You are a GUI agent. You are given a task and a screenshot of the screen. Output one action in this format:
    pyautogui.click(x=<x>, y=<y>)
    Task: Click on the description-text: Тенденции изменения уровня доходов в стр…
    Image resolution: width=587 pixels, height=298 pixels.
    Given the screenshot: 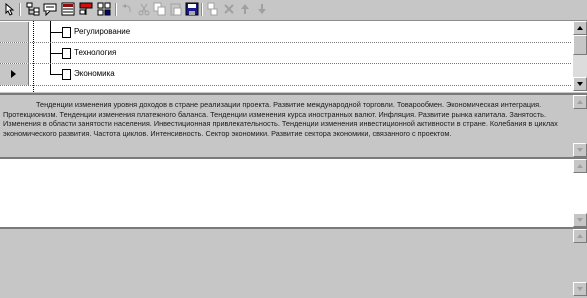 What is the action you would take?
    pyautogui.click(x=280, y=119)
    